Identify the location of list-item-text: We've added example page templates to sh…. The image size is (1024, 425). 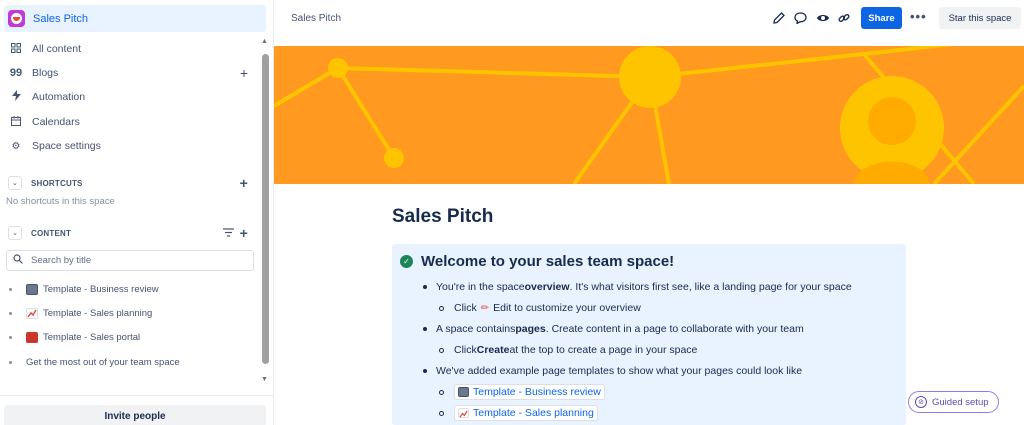
(619, 371).